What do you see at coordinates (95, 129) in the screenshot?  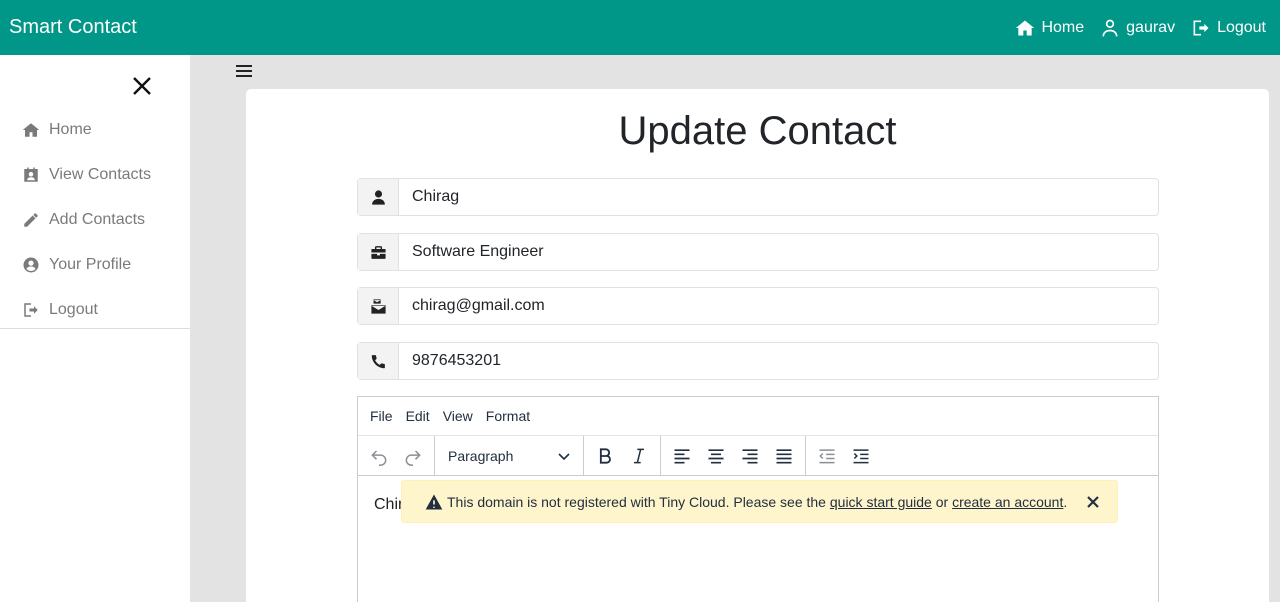 I see `sidebar-item-home: Home` at bounding box center [95, 129].